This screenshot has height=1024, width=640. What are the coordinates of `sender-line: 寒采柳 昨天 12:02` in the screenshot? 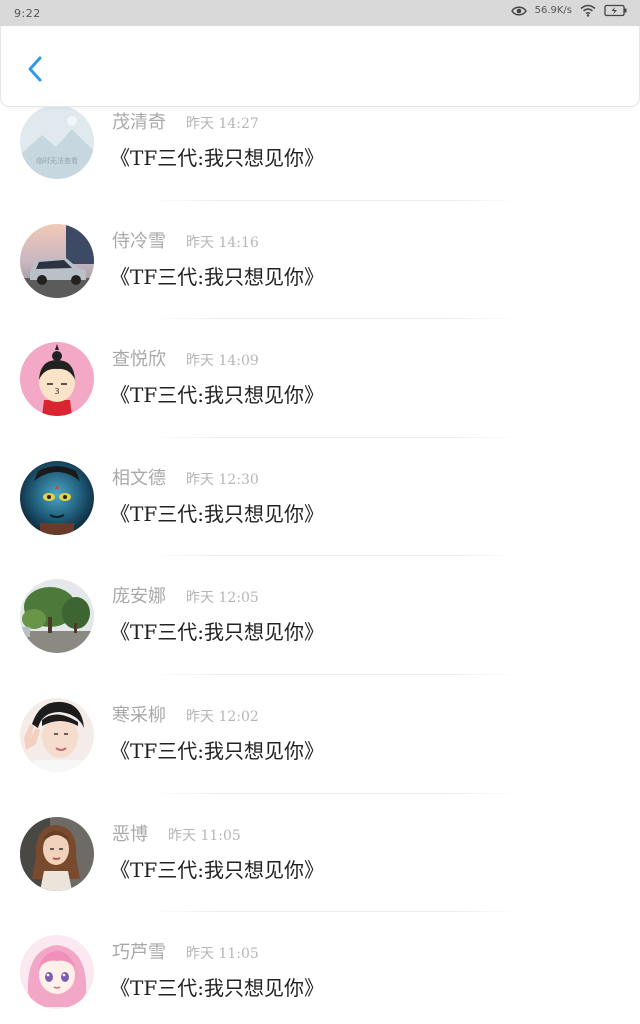 It's located at (185, 714).